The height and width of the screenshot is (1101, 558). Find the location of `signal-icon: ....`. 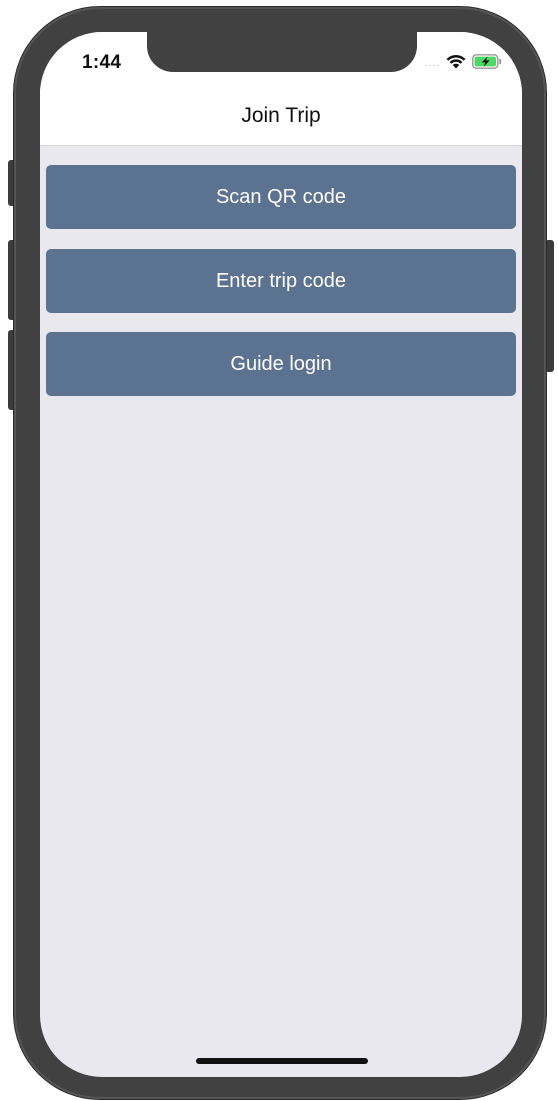

signal-icon: .... is located at coordinates (432, 63).